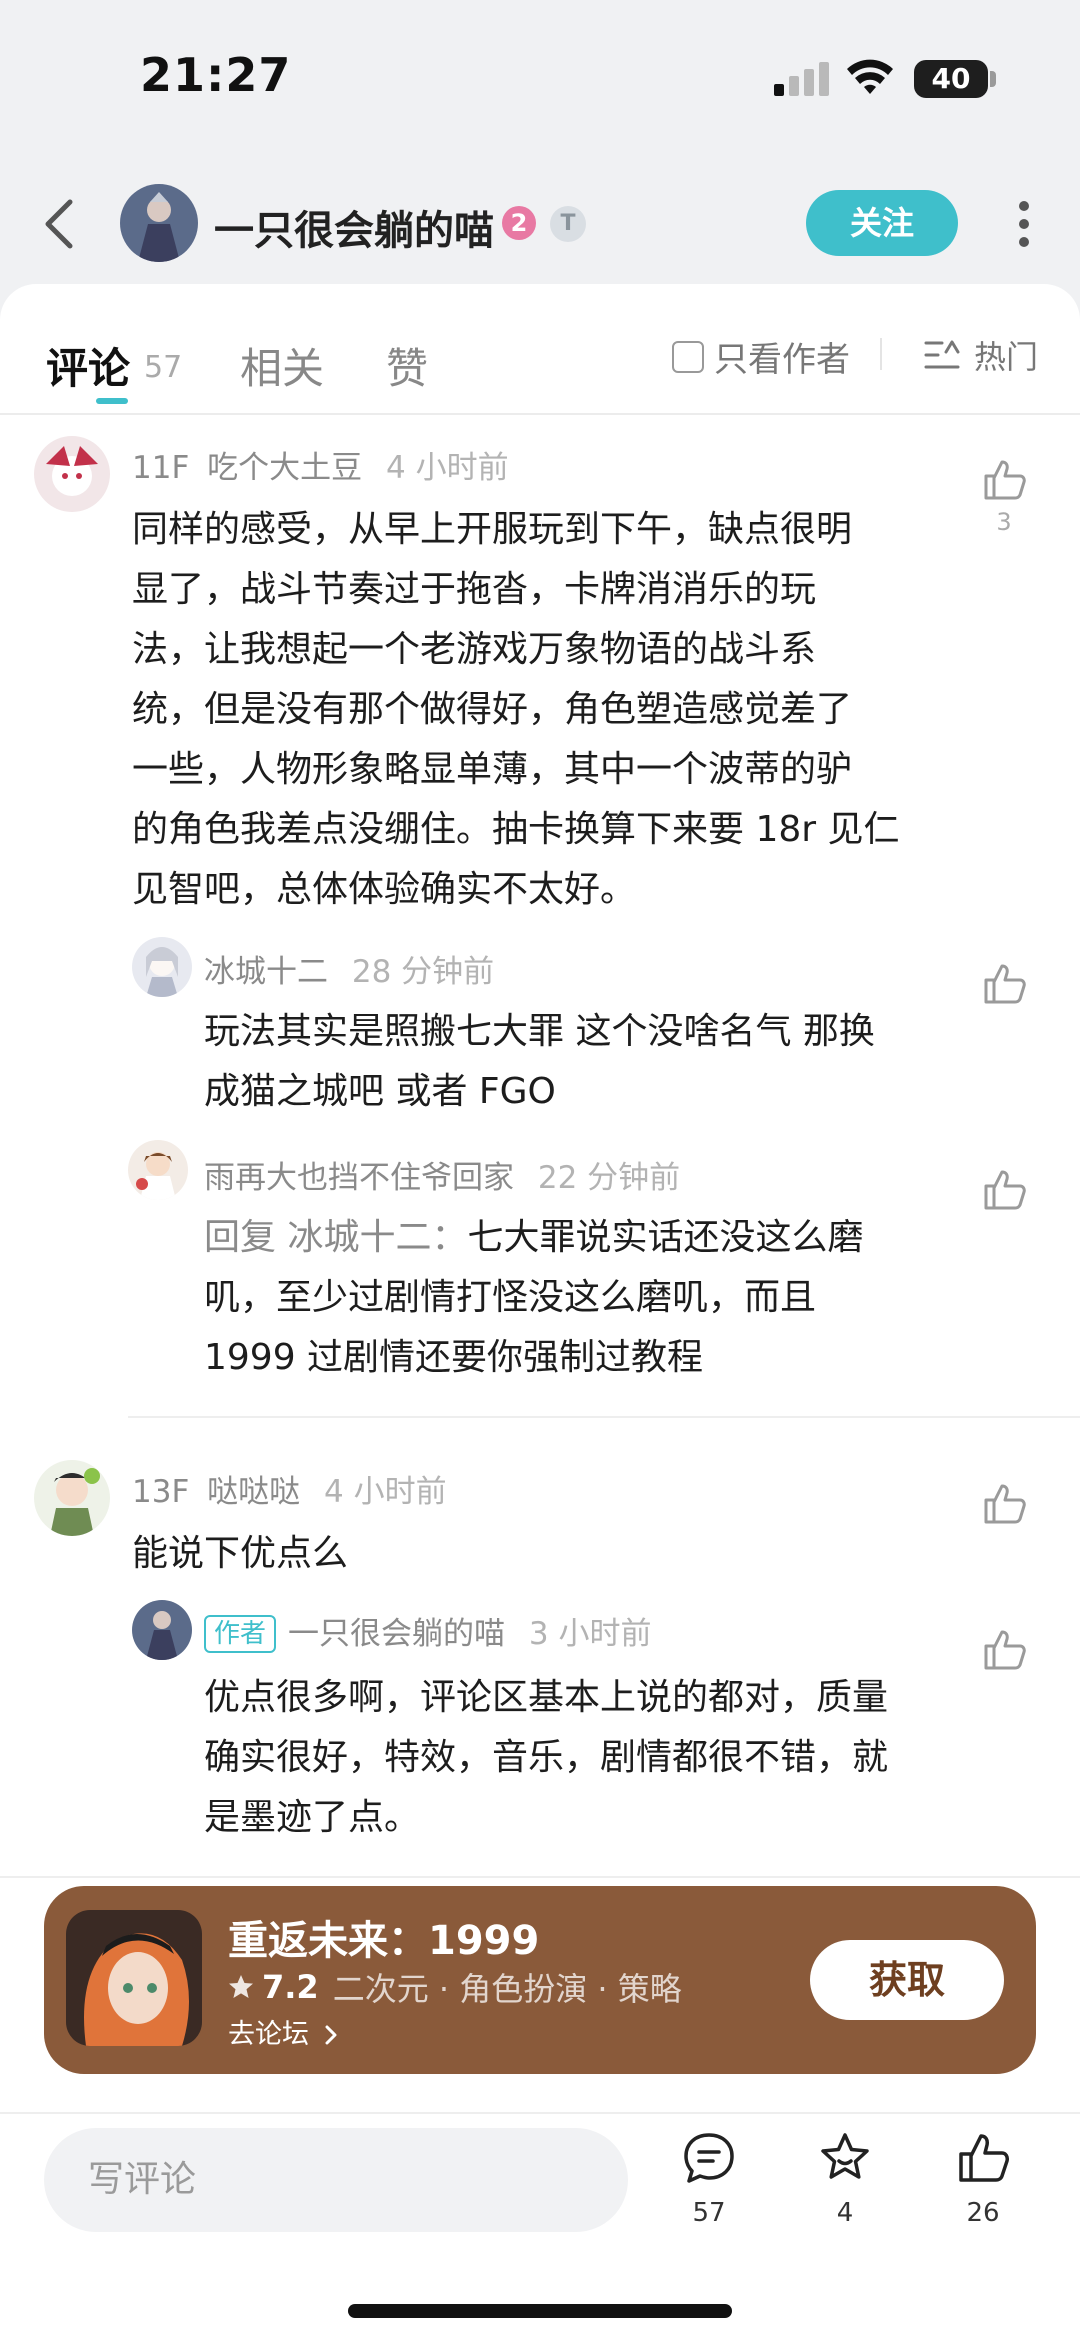  I want to click on comment-input: 写评论, so click(336, 2180).